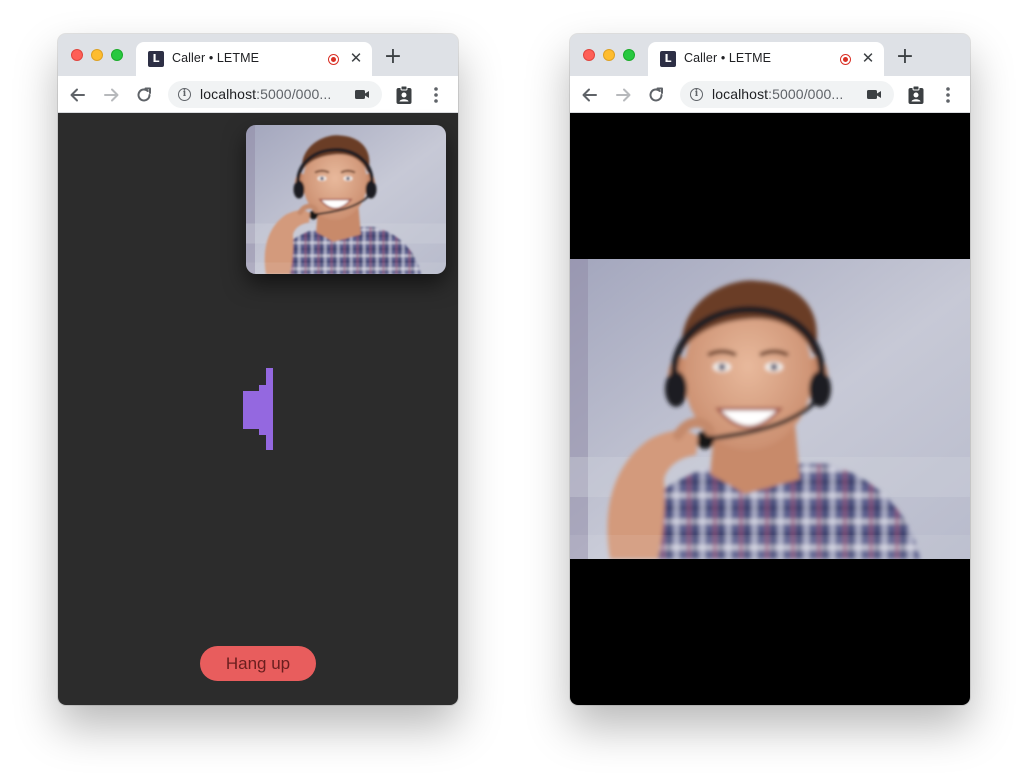 The width and height of the screenshot is (1024, 783). What do you see at coordinates (258, 663) in the screenshot?
I see `hang-up-button: Hang up` at bounding box center [258, 663].